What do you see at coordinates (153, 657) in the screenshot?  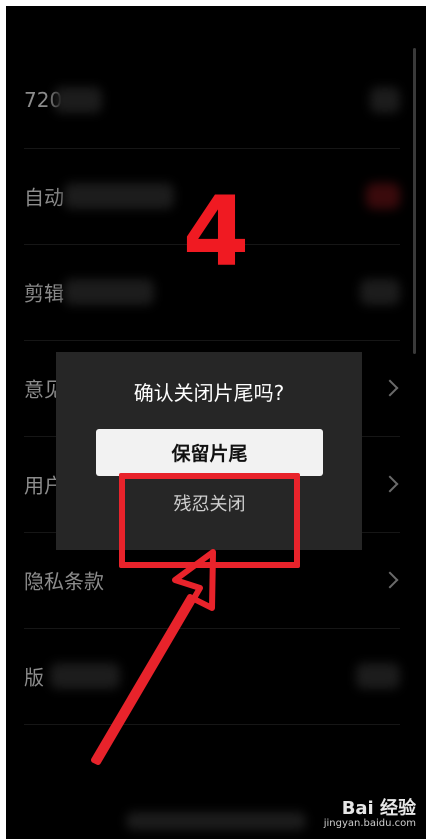 I see `annotation-arrow-icon` at bounding box center [153, 657].